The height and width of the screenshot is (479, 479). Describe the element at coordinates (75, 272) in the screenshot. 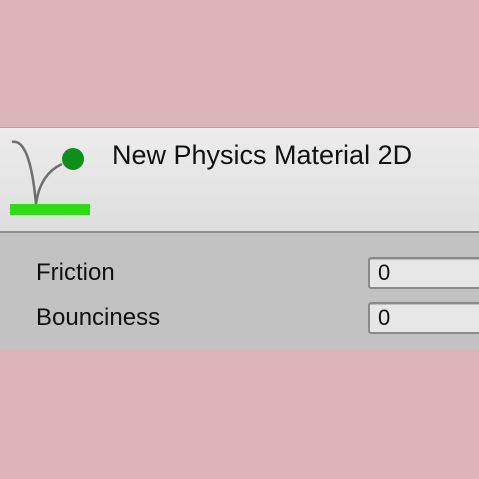

I see `friction-label: Friction` at that location.